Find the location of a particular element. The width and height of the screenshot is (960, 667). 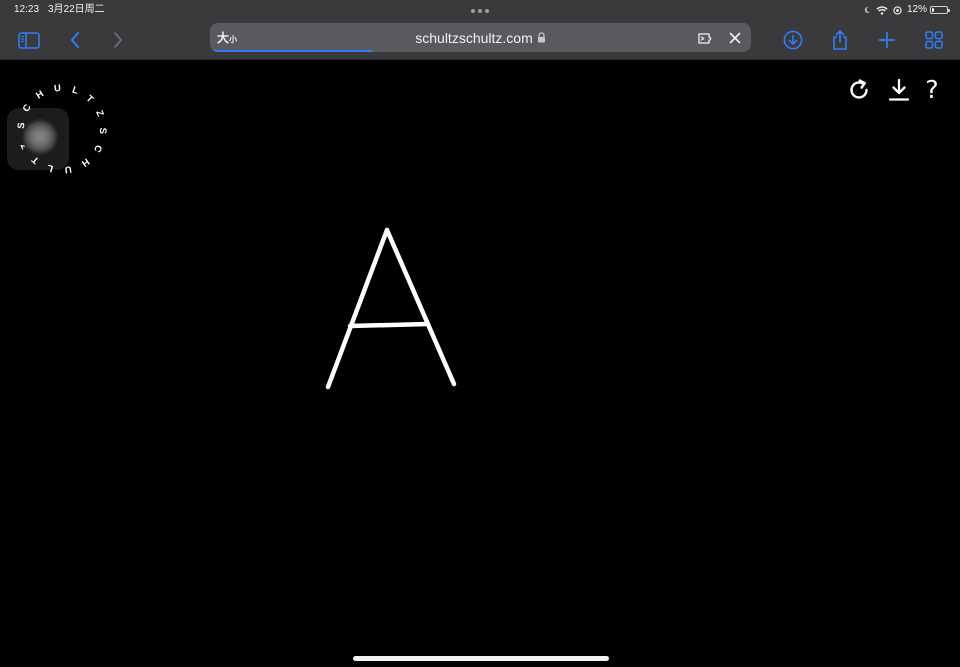

grid-icon is located at coordinates (934, 40).